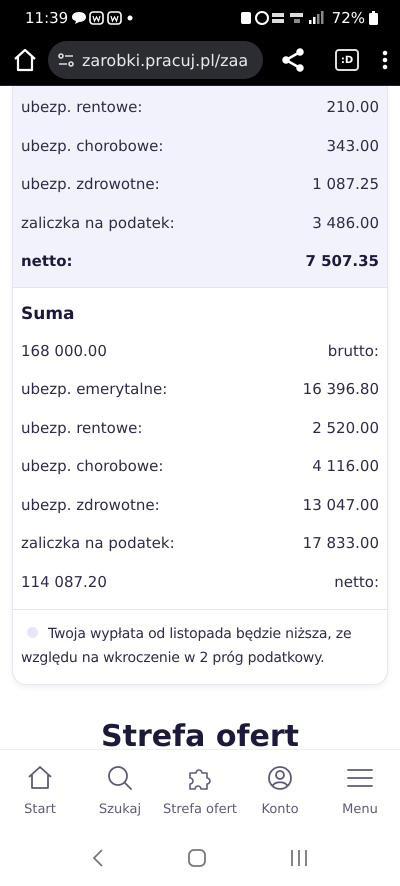 Image resolution: width=400 pixels, height=886 pixels. I want to click on dot-icon, so click(130, 17).